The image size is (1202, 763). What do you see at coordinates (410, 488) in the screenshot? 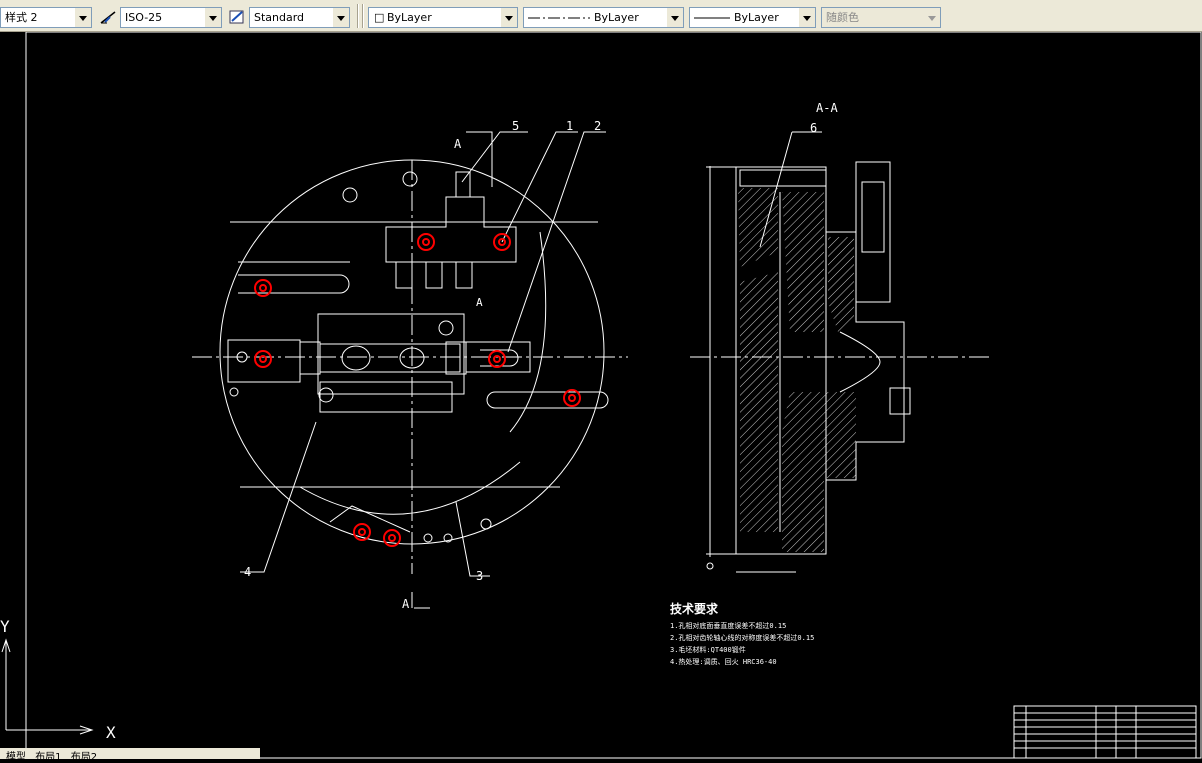
I see `inner-arc` at bounding box center [410, 488].